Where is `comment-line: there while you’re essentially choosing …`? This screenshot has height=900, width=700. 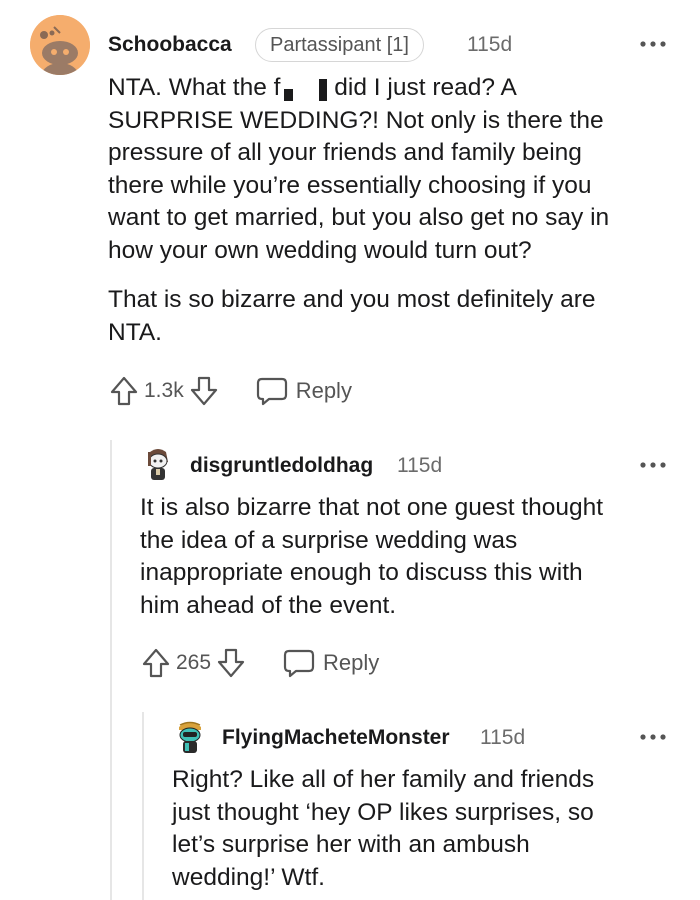 comment-line: there while you’re essentially choosing … is located at coordinates (350, 185).